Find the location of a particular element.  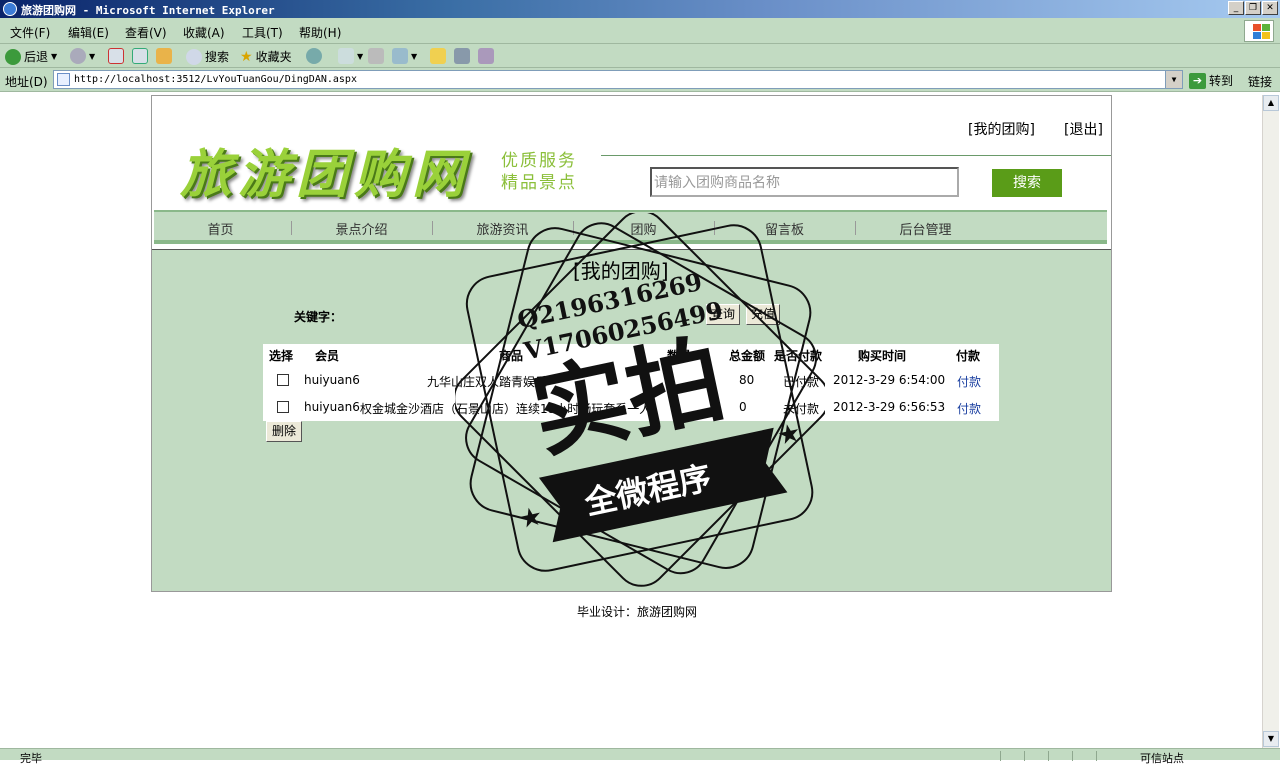

forward-button: ▼ is located at coordinates (82, 56).